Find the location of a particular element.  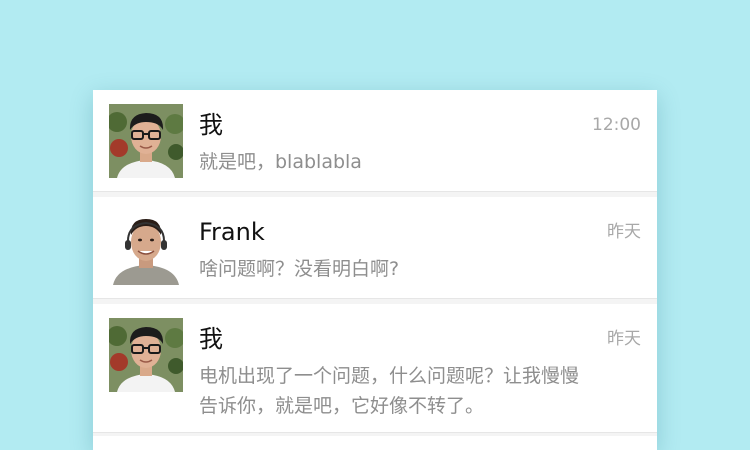

message-preview: 啥问题啊？没看明白啊? is located at coordinates (299, 269).